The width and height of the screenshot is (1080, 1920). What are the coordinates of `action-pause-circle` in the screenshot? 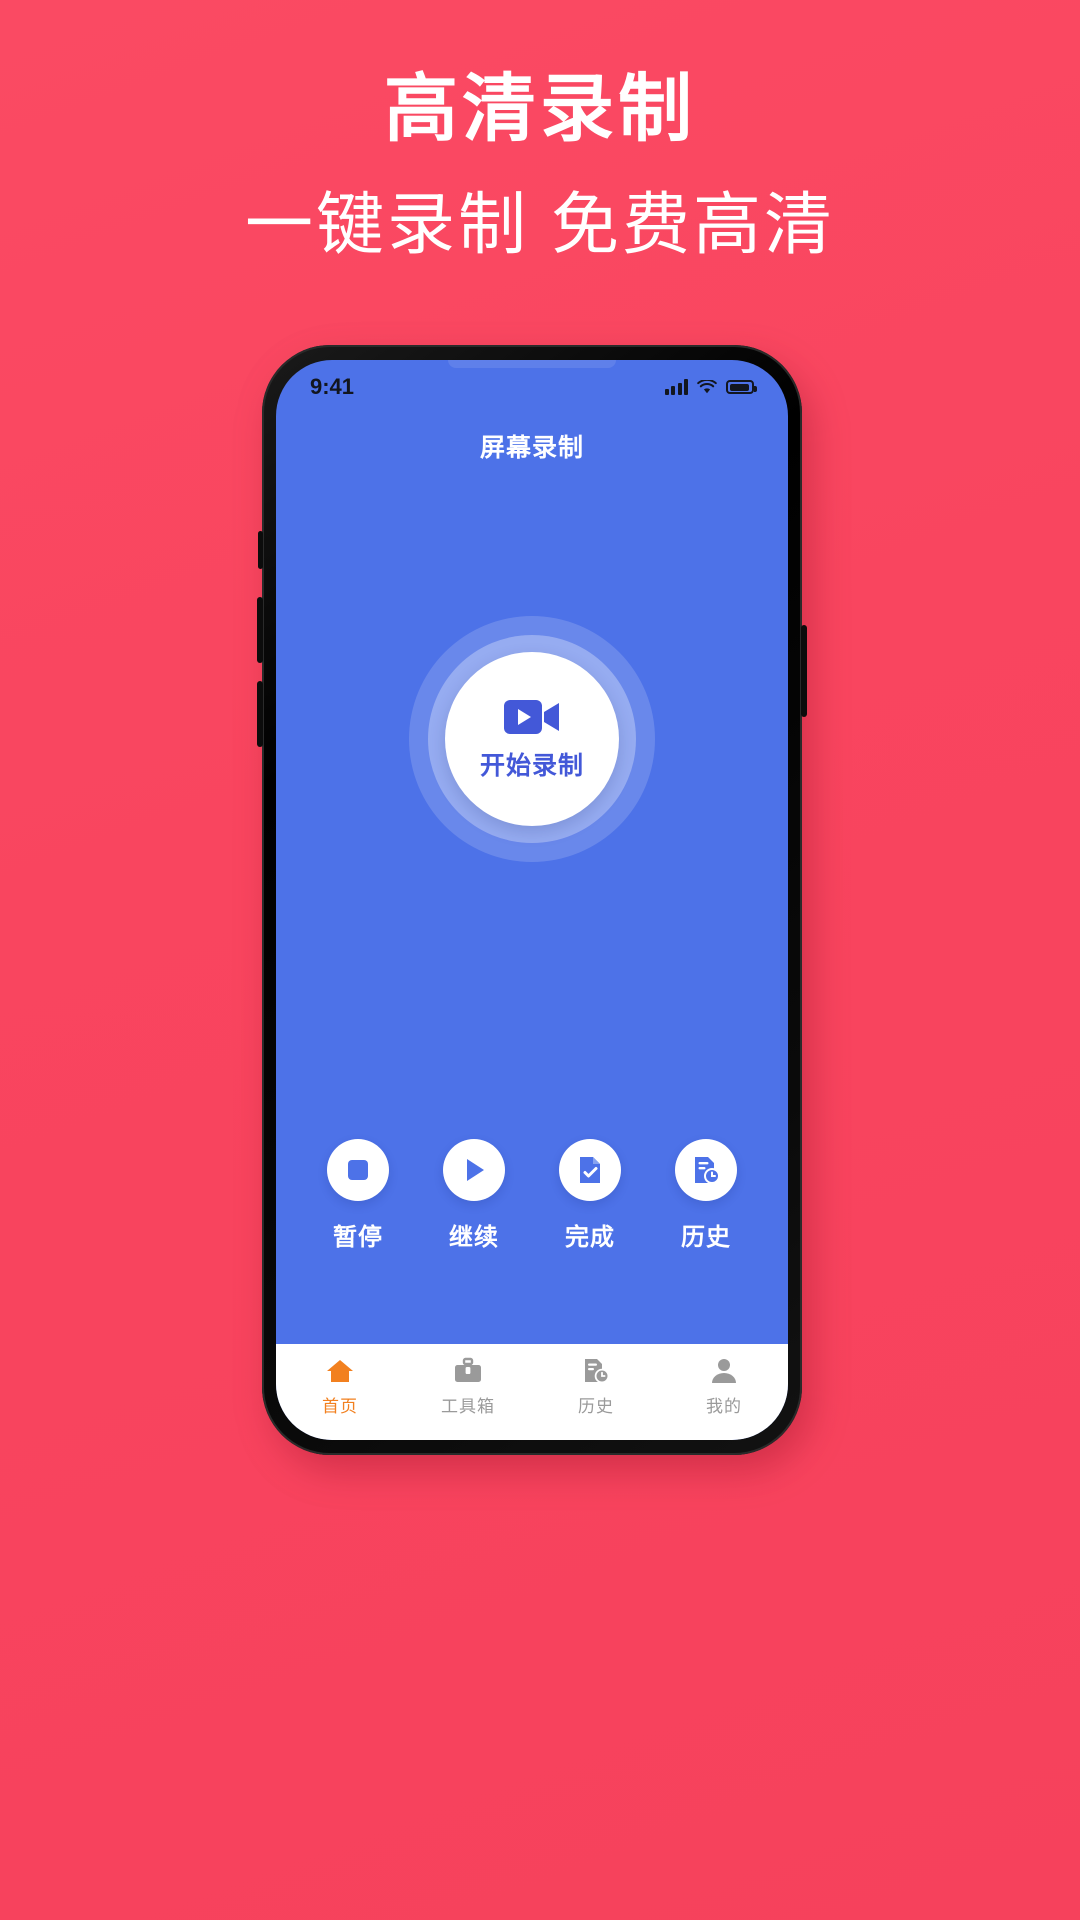 It's located at (358, 1170).